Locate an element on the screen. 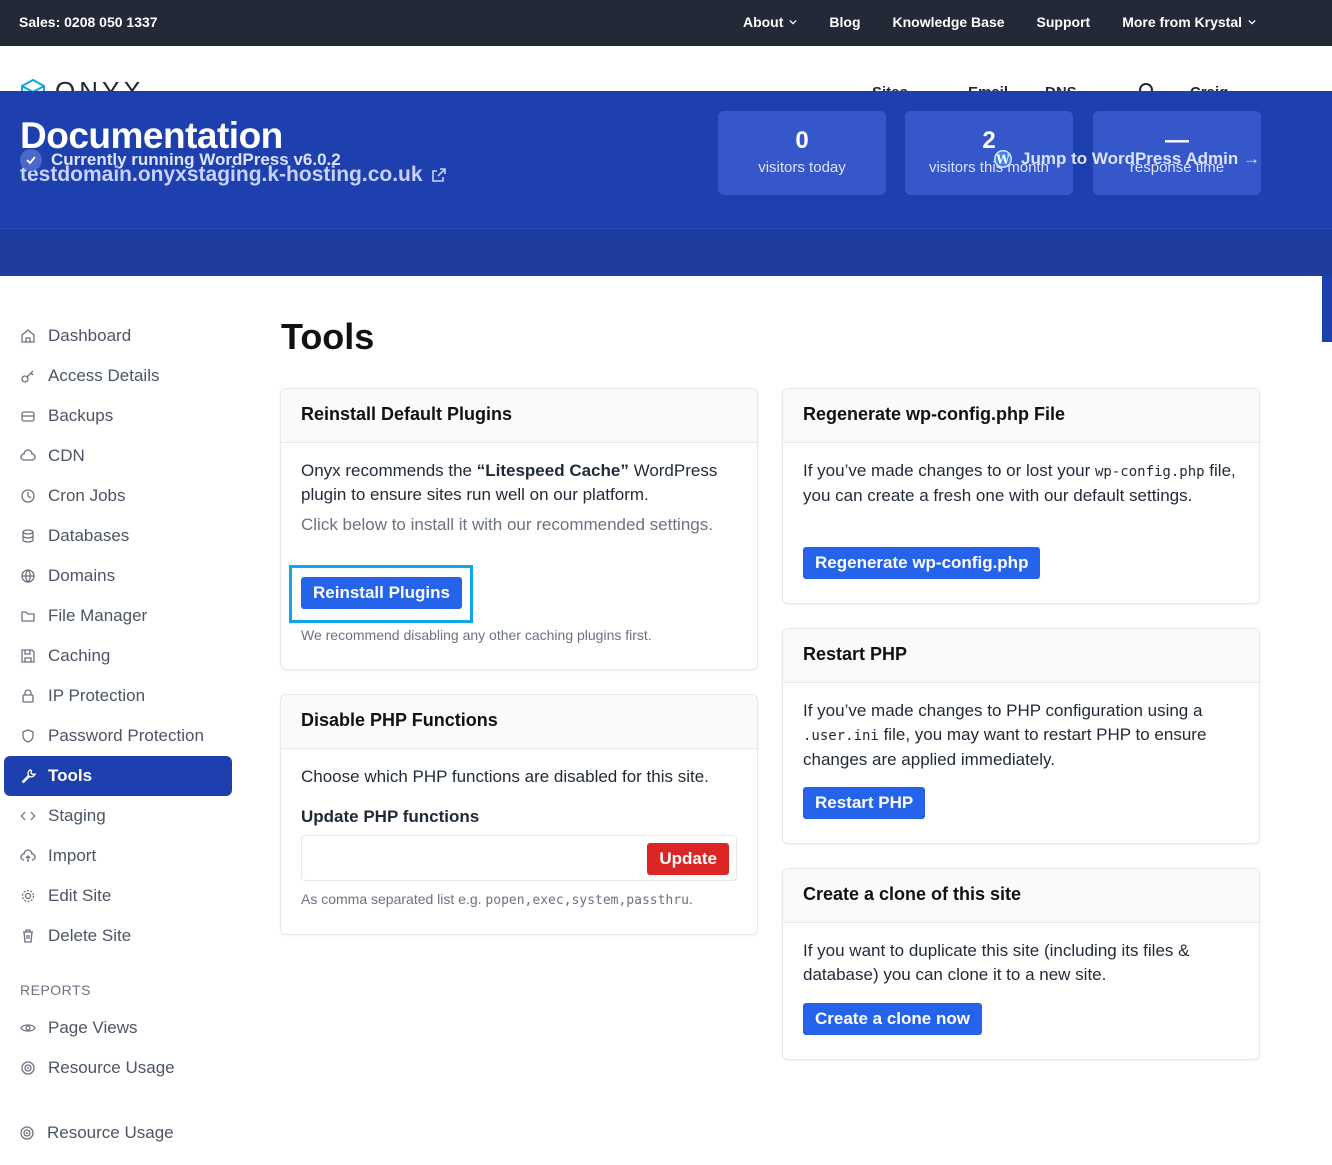 This screenshot has height=1165, width=1332. sidebar-item-resource-usage: Resource Usage is located at coordinates (118, 1068).